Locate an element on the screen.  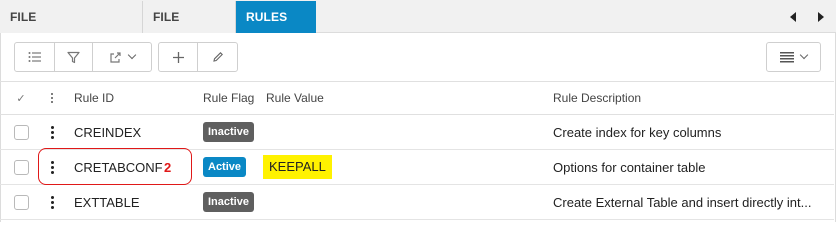
rule-description: Options for container table is located at coordinates (629, 167).